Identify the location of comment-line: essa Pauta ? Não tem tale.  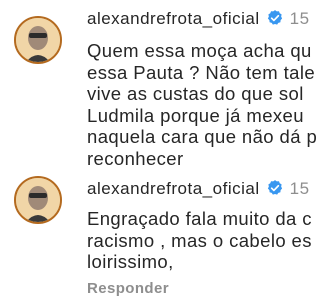
(201, 72).